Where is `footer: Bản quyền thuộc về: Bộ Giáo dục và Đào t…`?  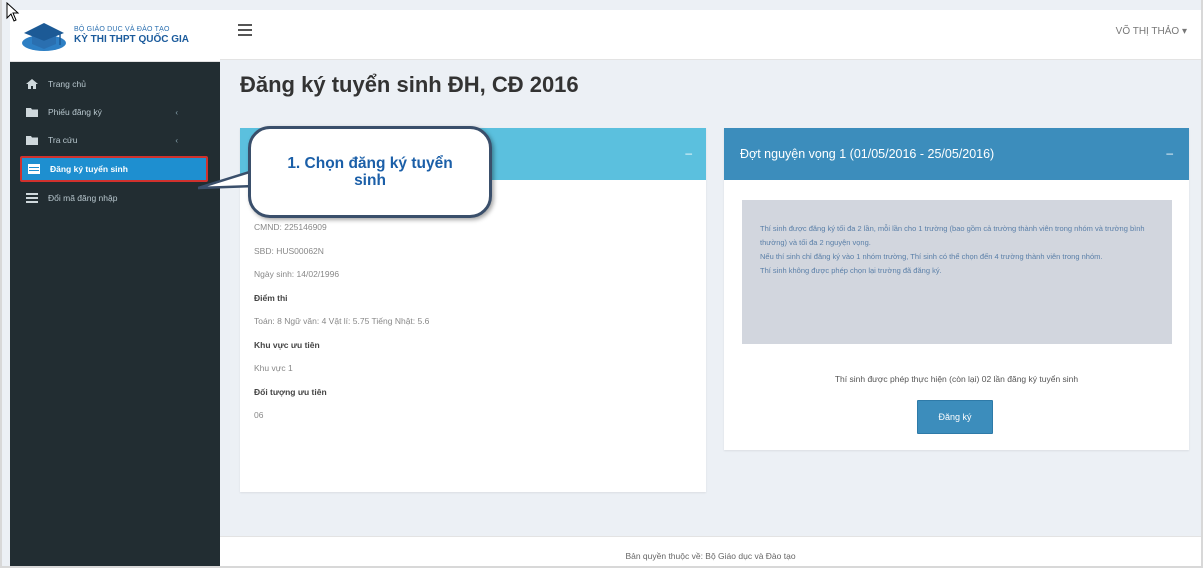
footer: Bản quyền thuộc về: Bộ Giáo dục và Đào t… is located at coordinates (710, 551).